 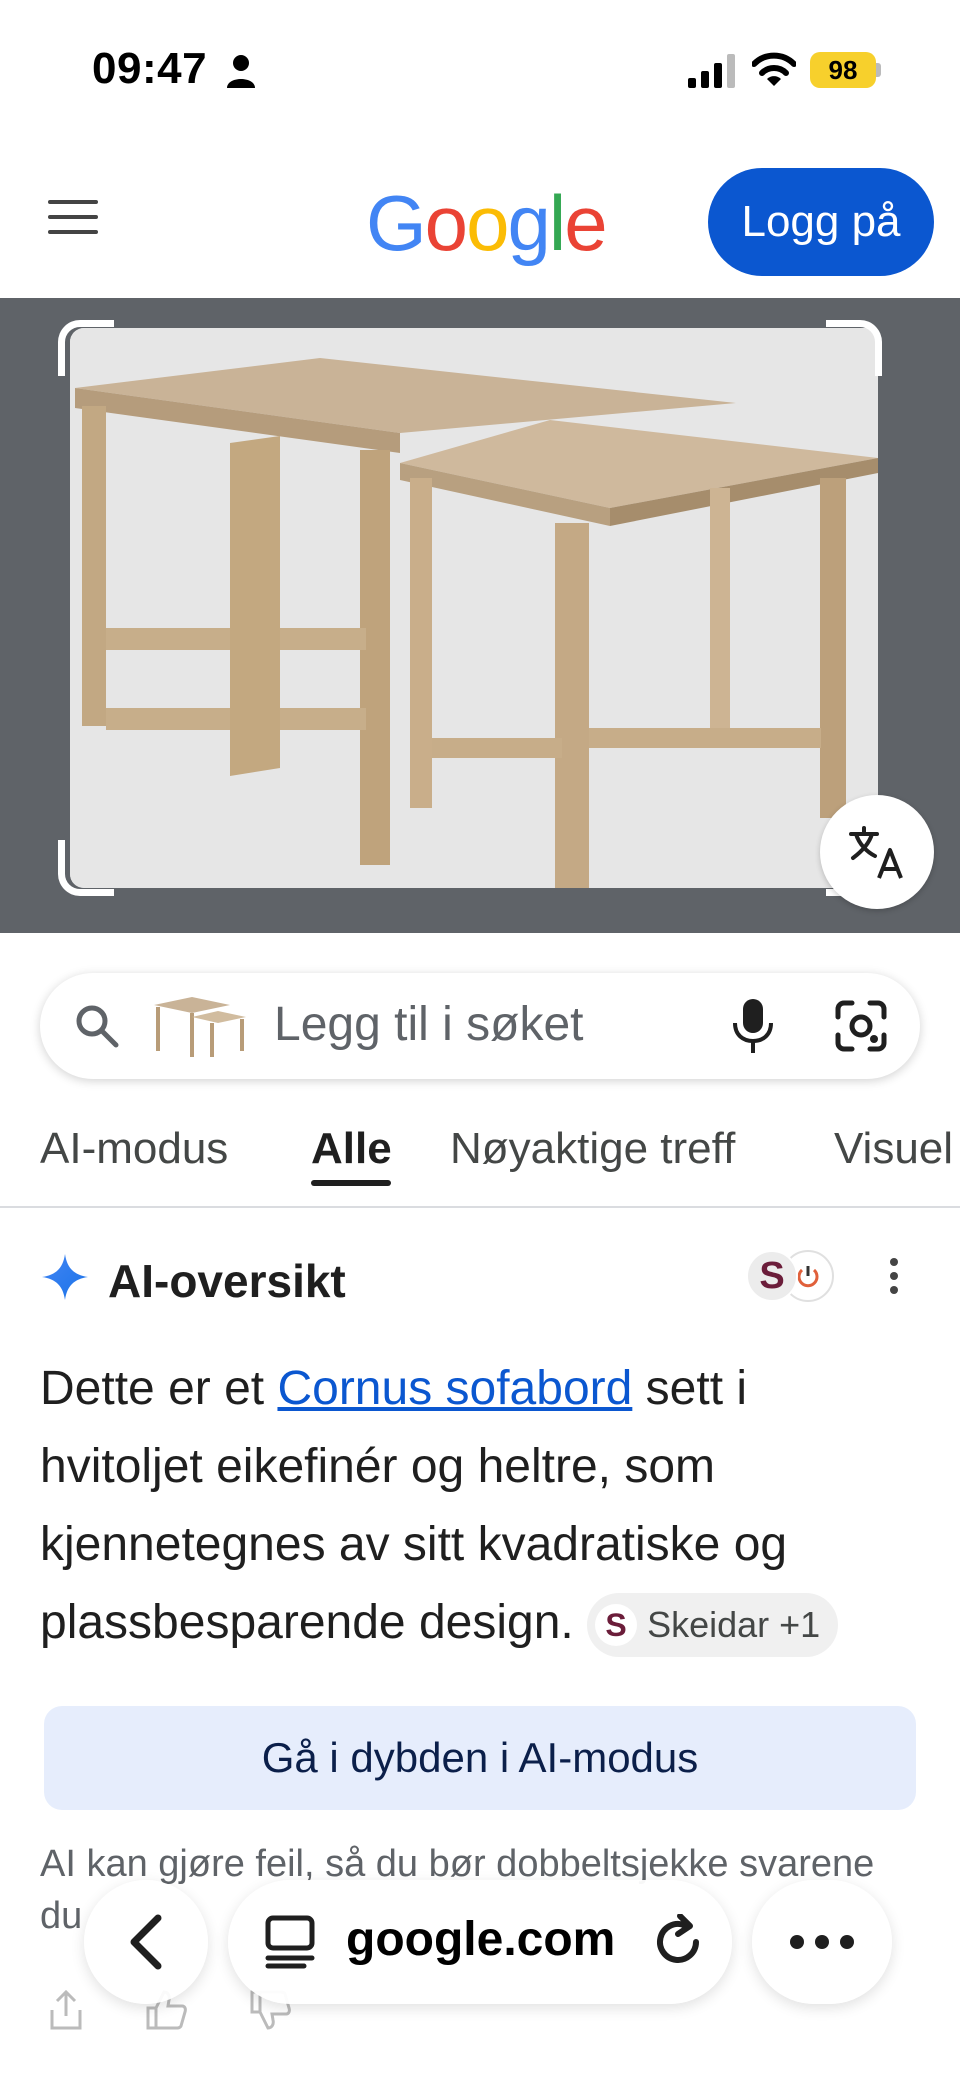 I want to click on search-input: Legg til i søket, so click(x=428, y=1024).